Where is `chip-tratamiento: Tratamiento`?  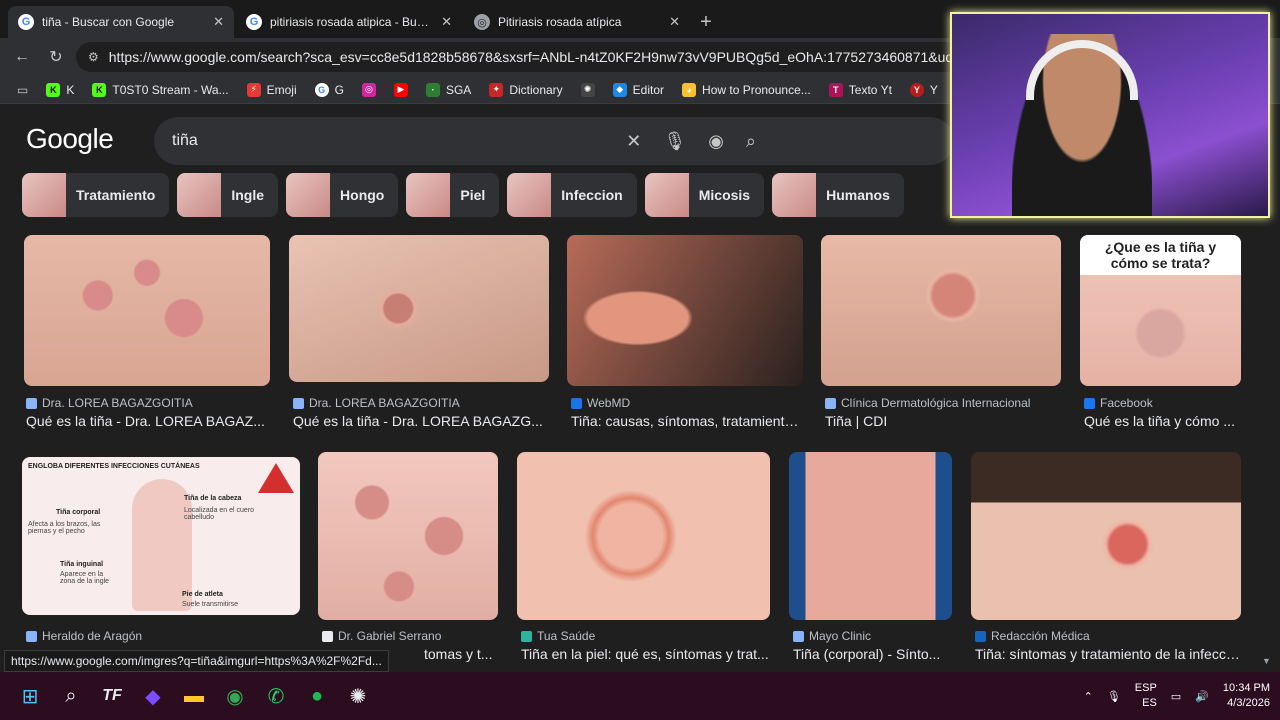 chip-tratamiento: Tratamiento is located at coordinates (96, 195).